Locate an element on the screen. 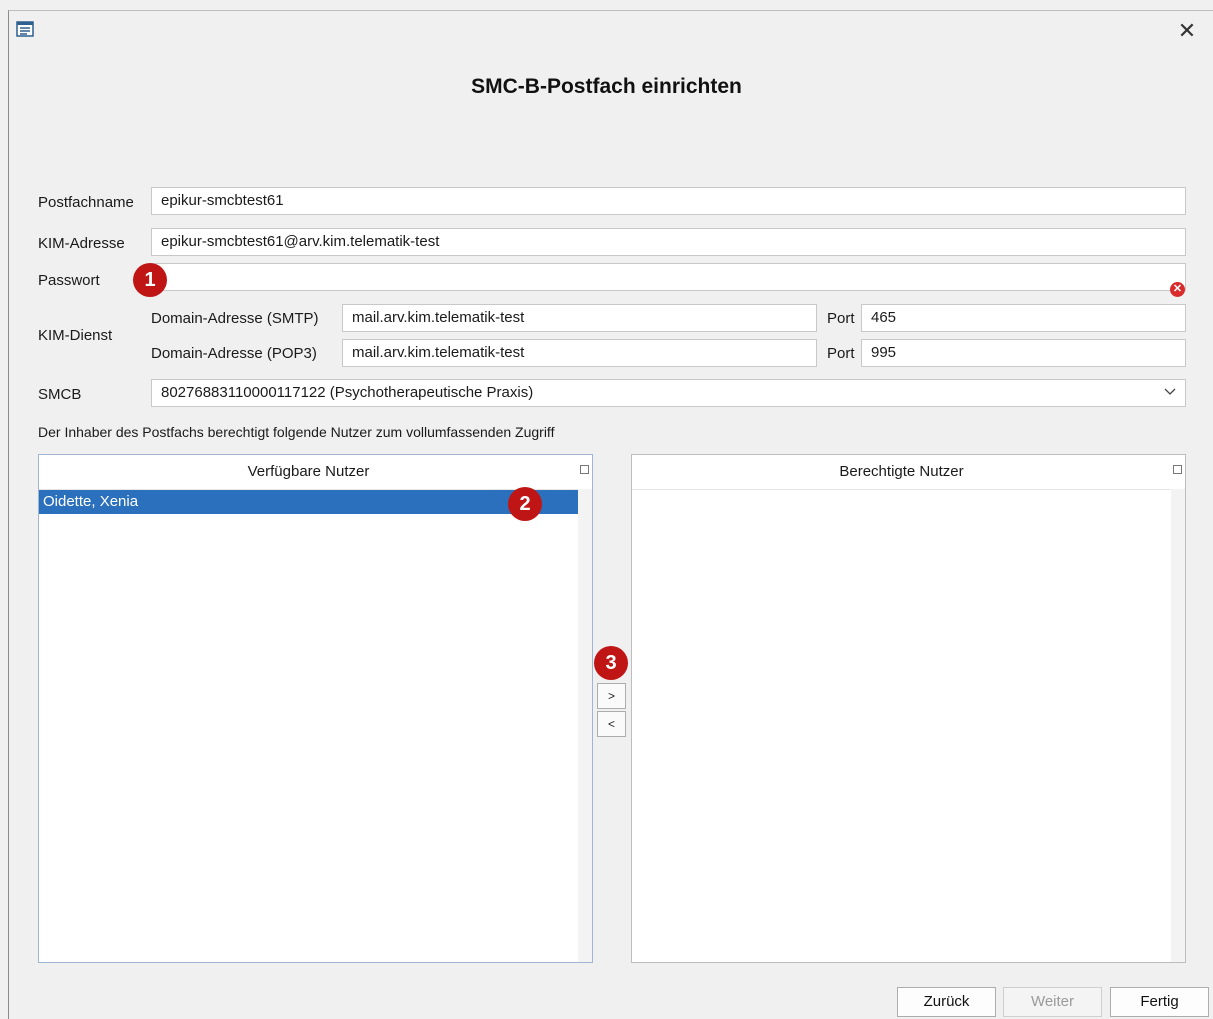  available-users-header: Verfügbare Nutzer is located at coordinates (308, 472).